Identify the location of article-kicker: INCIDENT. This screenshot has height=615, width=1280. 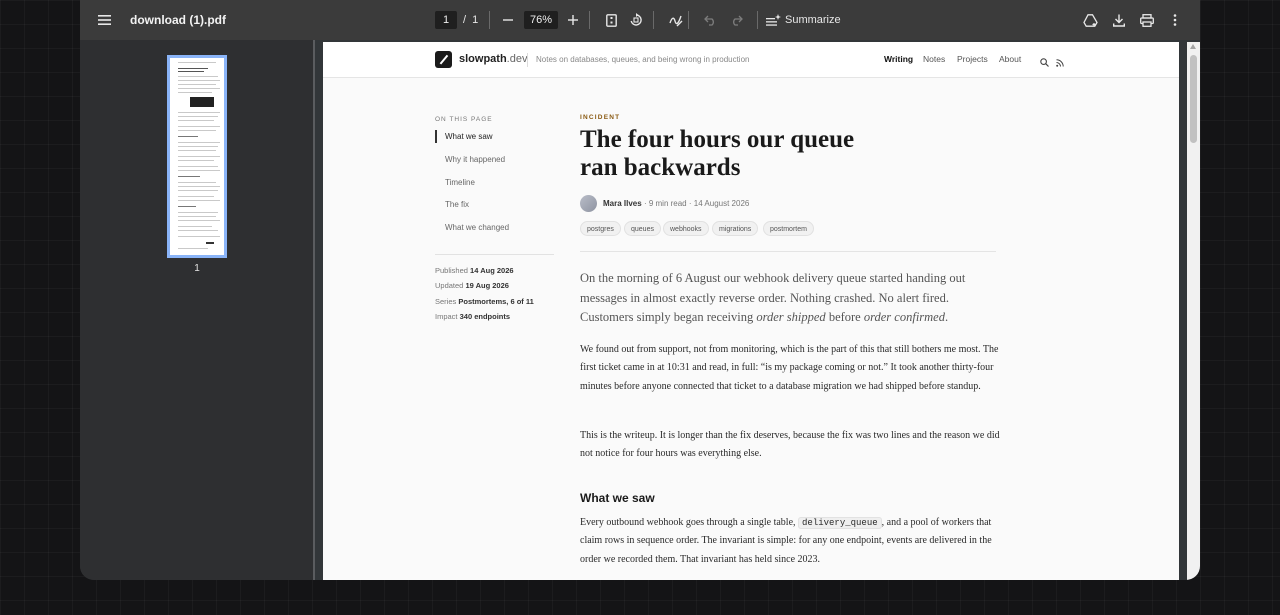
(600, 117).